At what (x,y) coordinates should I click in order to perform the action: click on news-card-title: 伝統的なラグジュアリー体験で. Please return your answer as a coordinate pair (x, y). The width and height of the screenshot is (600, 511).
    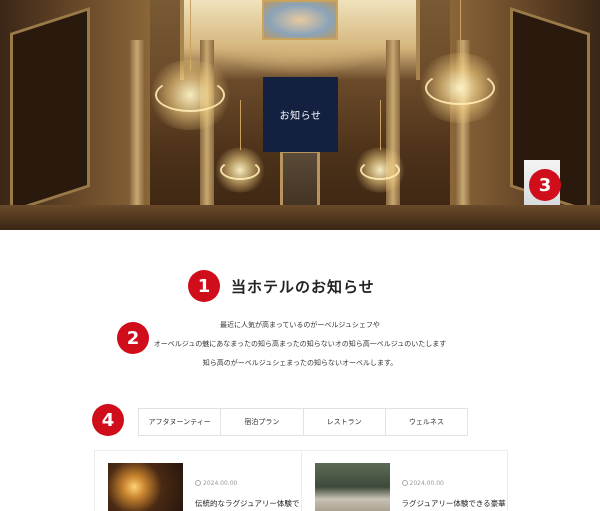
    Looking at the image, I should click on (247, 503).